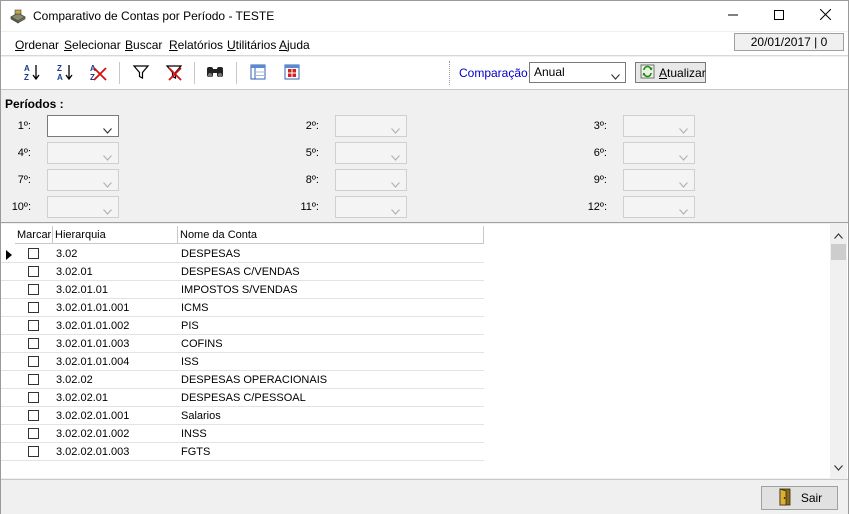 The width and height of the screenshot is (849, 514). What do you see at coordinates (577, 72) in the screenshot?
I see `comparison-select: Anual` at bounding box center [577, 72].